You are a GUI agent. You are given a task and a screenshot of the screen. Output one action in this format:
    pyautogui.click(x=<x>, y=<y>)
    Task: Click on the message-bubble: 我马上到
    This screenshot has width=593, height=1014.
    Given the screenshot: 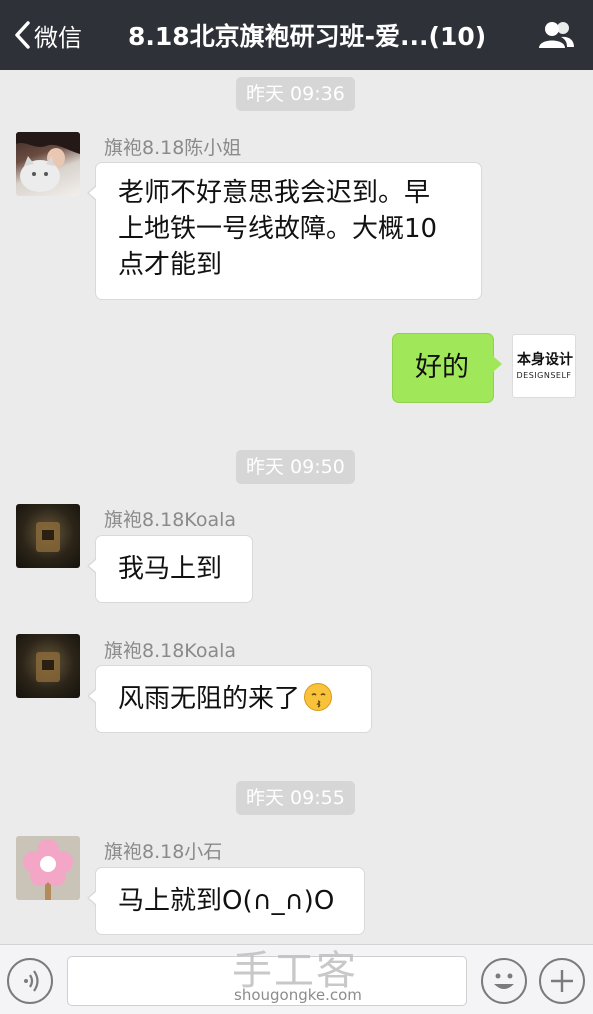 What is the action you would take?
    pyautogui.click(x=170, y=569)
    